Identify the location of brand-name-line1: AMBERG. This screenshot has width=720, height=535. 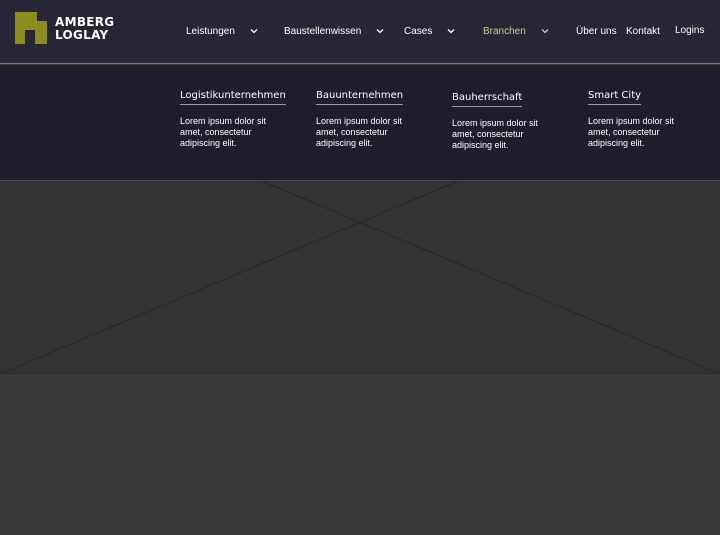
(85, 22).